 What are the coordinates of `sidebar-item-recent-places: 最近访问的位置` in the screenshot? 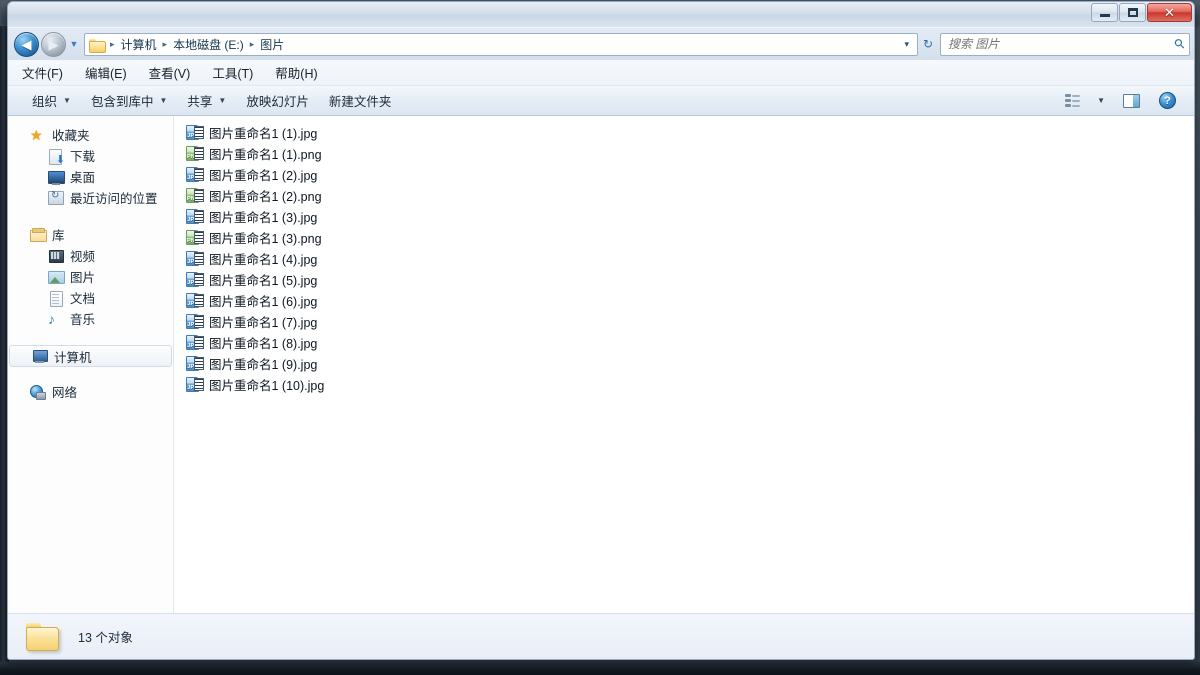 It's located at (90, 197).